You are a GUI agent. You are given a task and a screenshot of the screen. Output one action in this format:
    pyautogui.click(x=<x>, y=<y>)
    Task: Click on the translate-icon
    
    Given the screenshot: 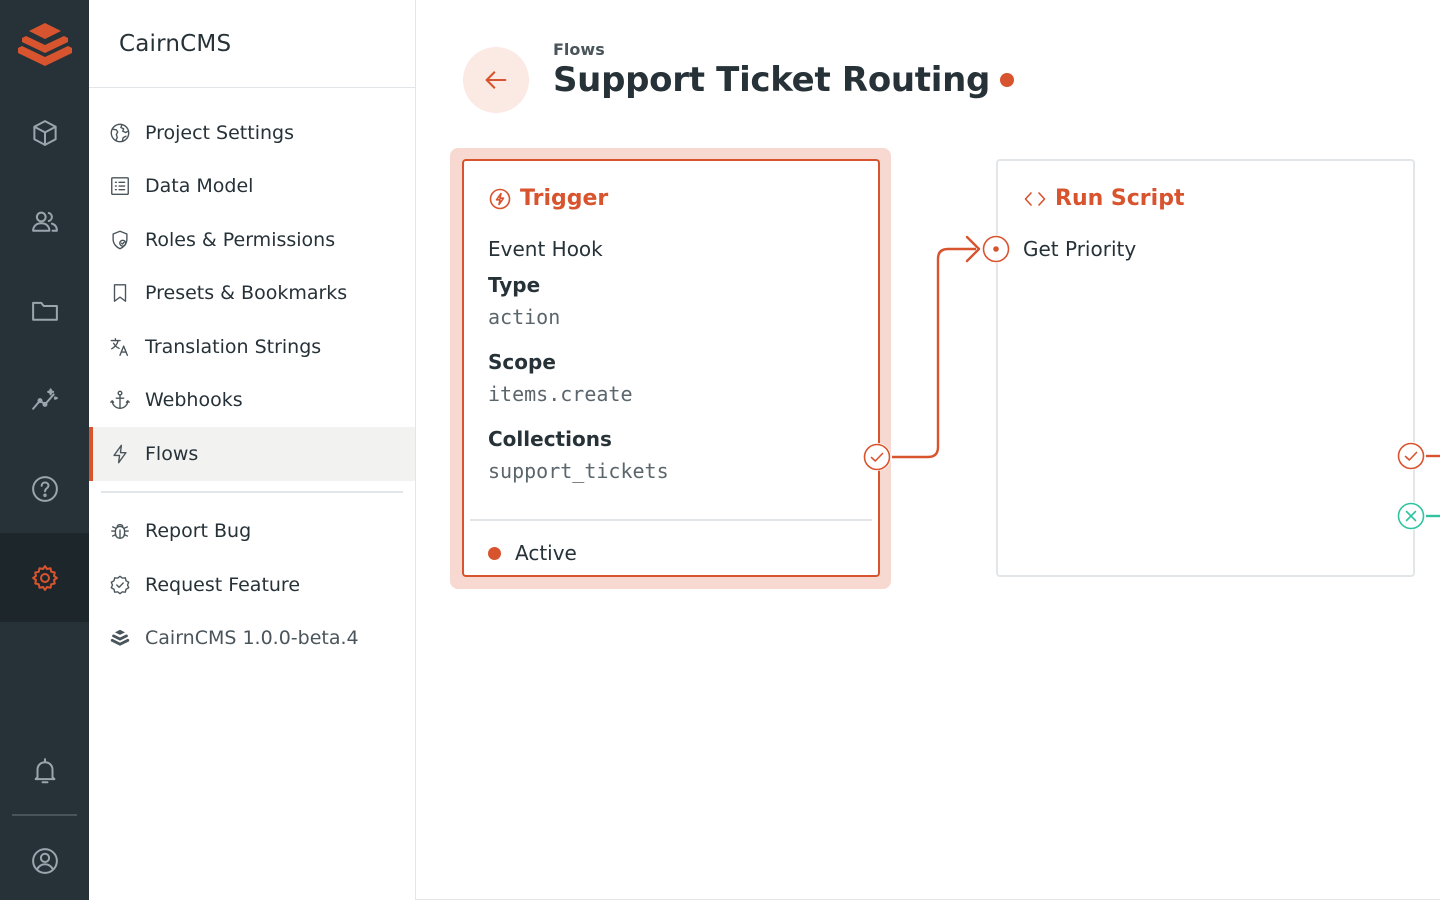 What is the action you would take?
    pyautogui.click(x=119, y=346)
    